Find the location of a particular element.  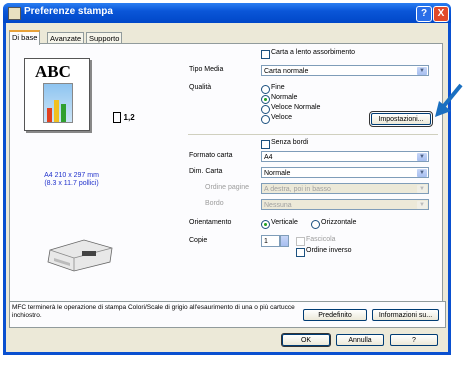

quality-normal-radio is located at coordinates (265, 99).